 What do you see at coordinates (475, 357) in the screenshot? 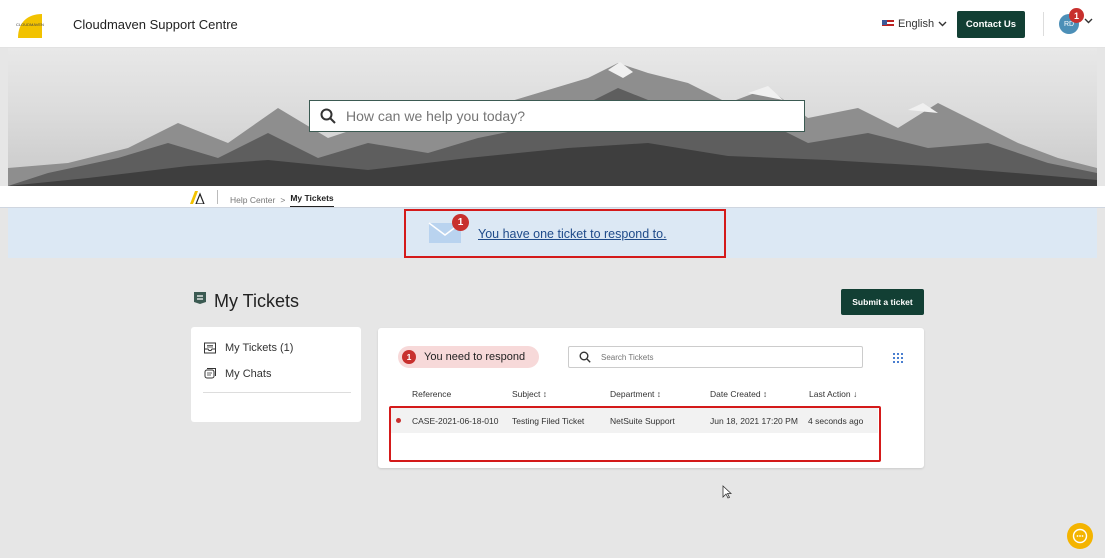
I see `respond-filter-label: You need to respond` at bounding box center [475, 357].